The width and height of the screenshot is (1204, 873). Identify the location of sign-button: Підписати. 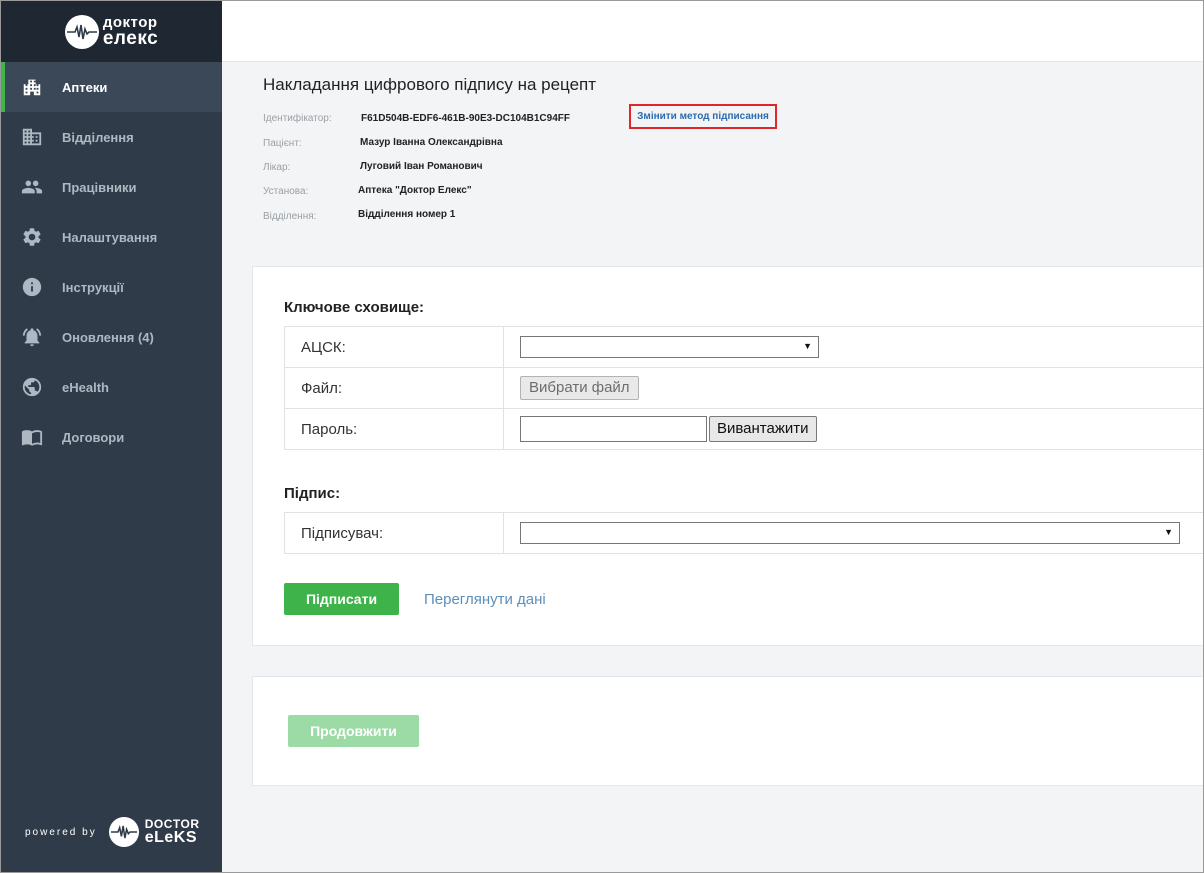
(341, 599).